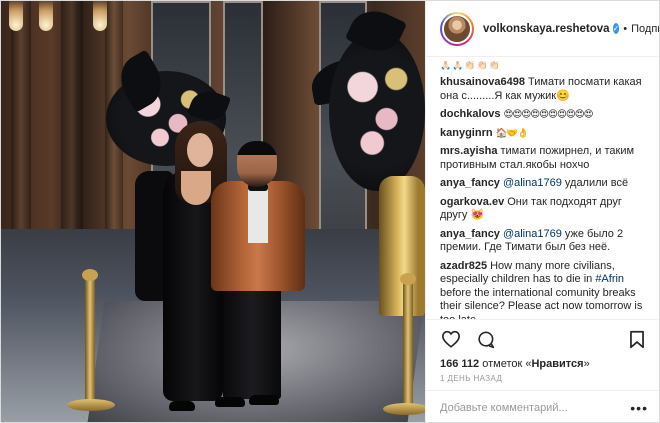 Image resolution: width=660 pixels, height=423 pixels. What do you see at coordinates (472, 202) in the screenshot?
I see `comment-author: ogarkova.ev` at bounding box center [472, 202].